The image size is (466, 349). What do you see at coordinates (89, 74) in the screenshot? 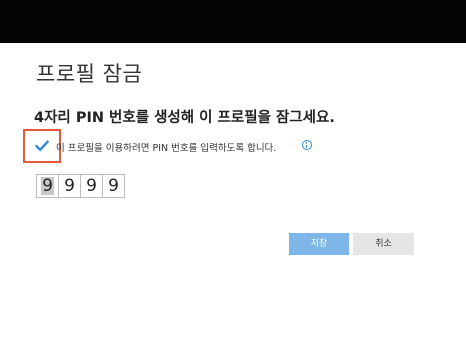
I see `page-title: 프로필 잠금` at bounding box center [89, 74].